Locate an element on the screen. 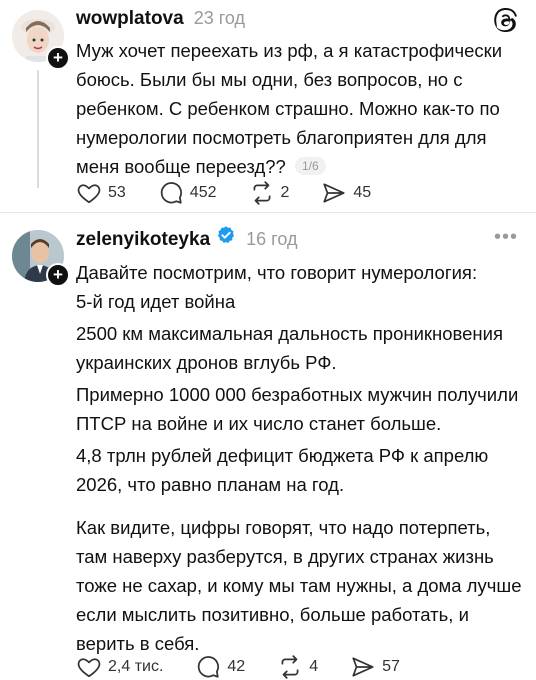  reply-button: 42 is located at coordinates (220, 667).